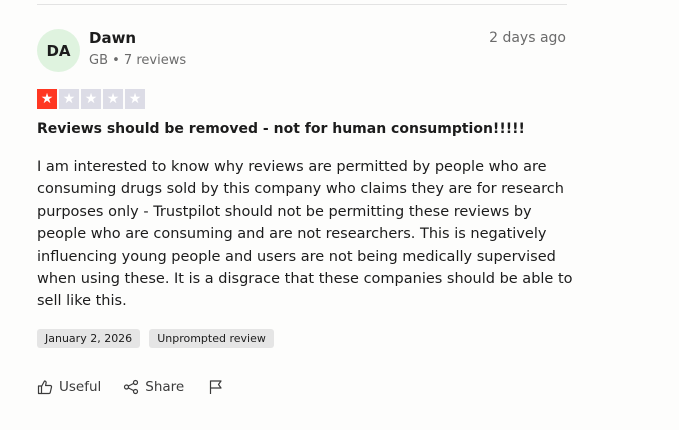 The height and width of the screenshot is (430, 679). Describe the element at coordinates (45, 387) in the screenshot. I see `thumbs-up-icon` at that location.